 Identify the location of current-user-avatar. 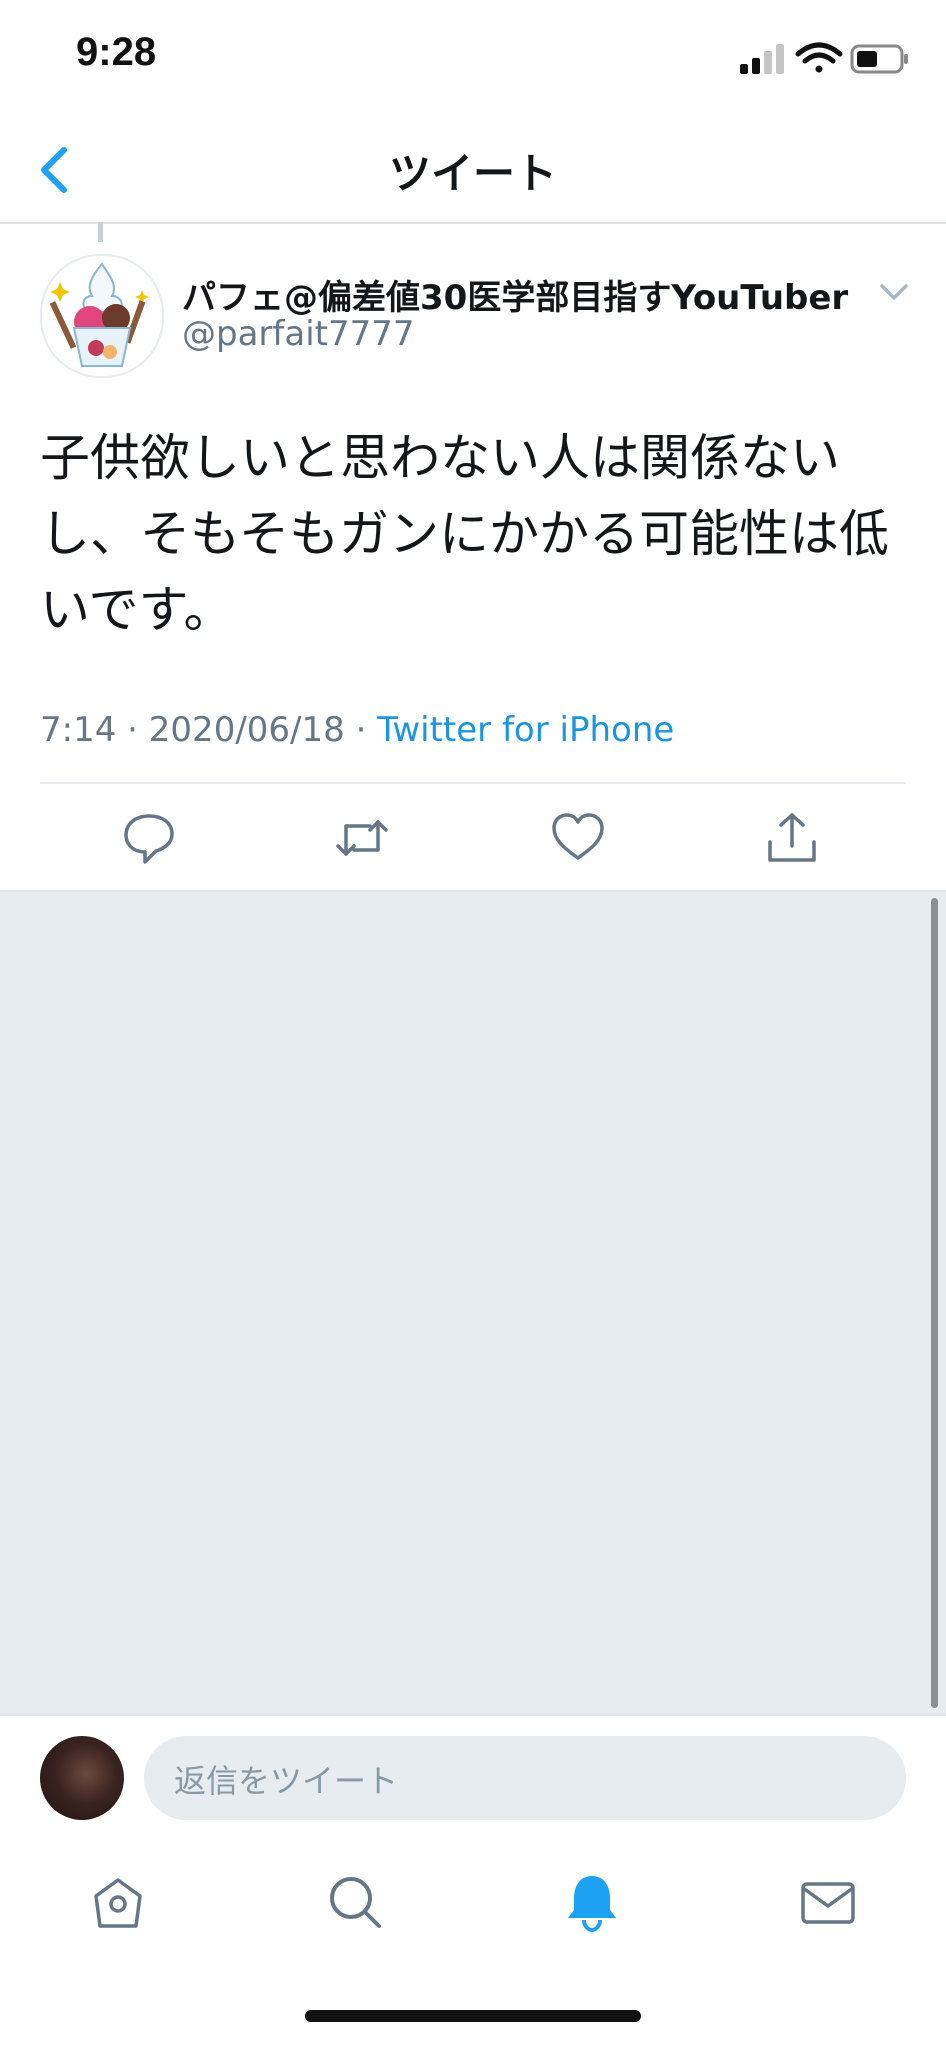
(82, 1778).